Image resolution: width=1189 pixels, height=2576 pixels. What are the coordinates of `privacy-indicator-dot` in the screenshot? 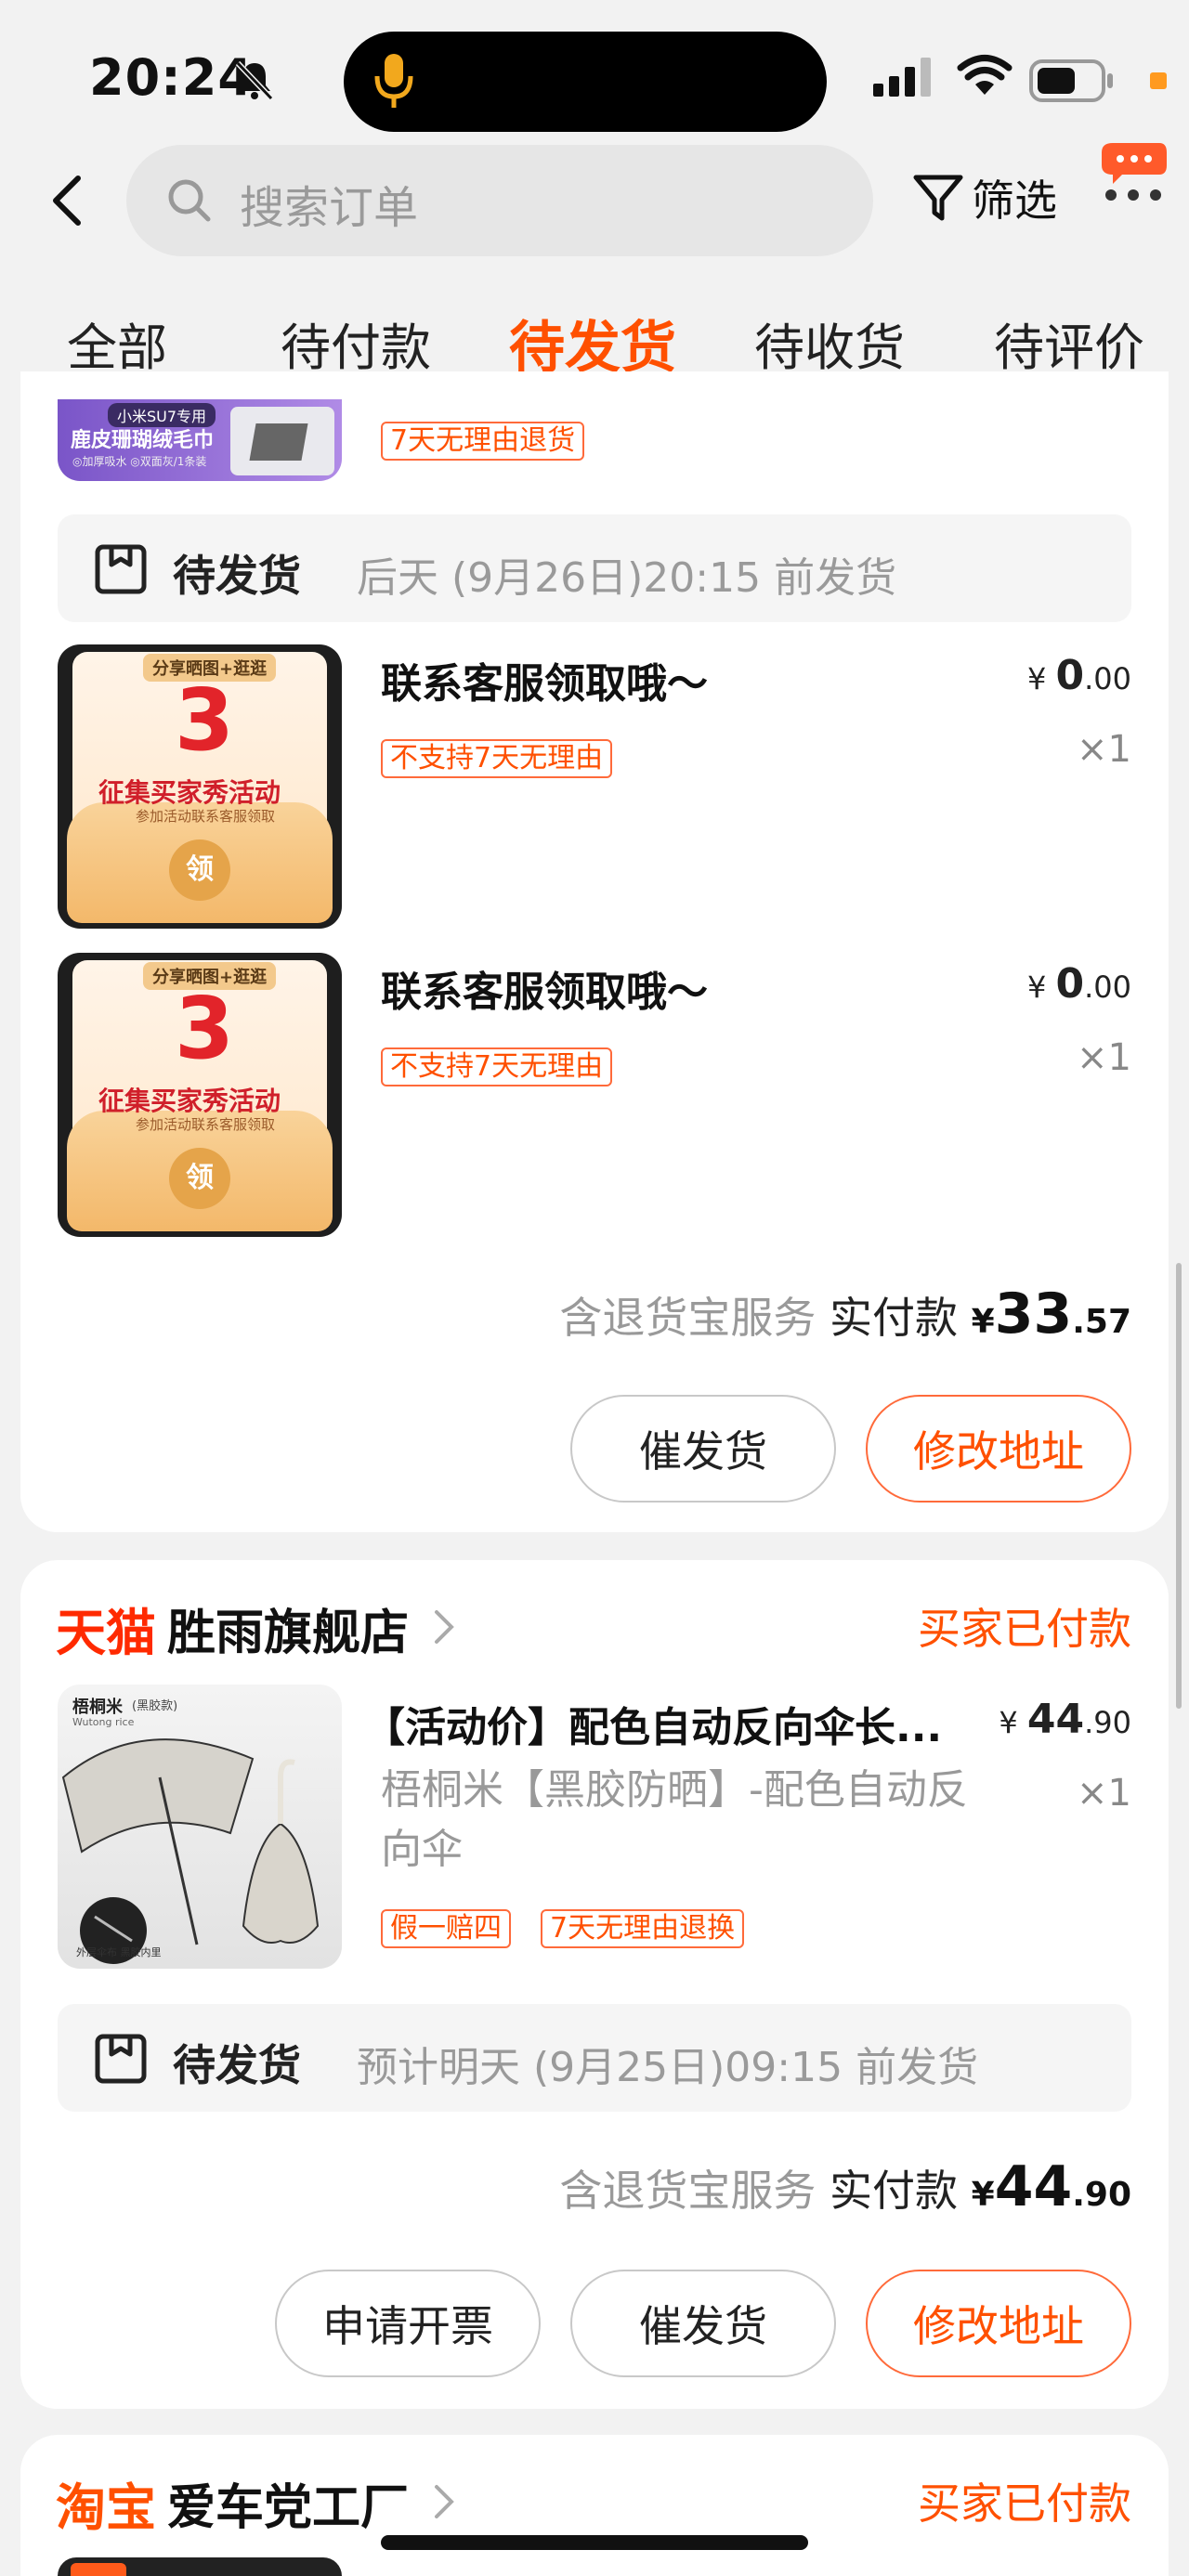 It's located at (1158, 81).